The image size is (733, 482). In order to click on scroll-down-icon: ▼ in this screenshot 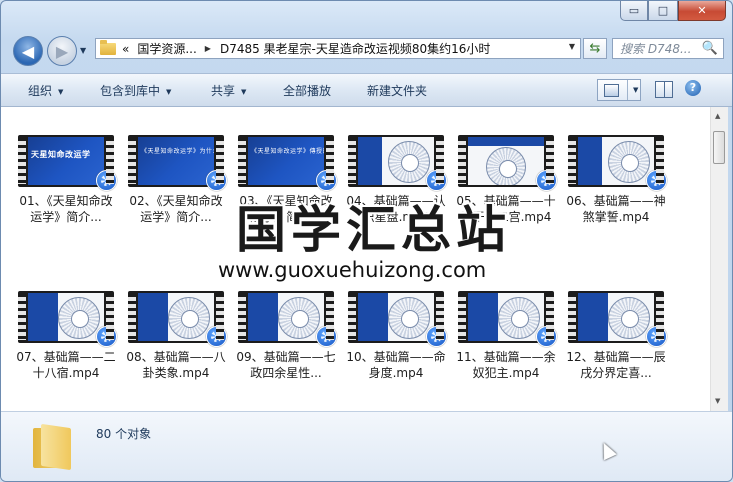, I will do `click(717, 401)`.